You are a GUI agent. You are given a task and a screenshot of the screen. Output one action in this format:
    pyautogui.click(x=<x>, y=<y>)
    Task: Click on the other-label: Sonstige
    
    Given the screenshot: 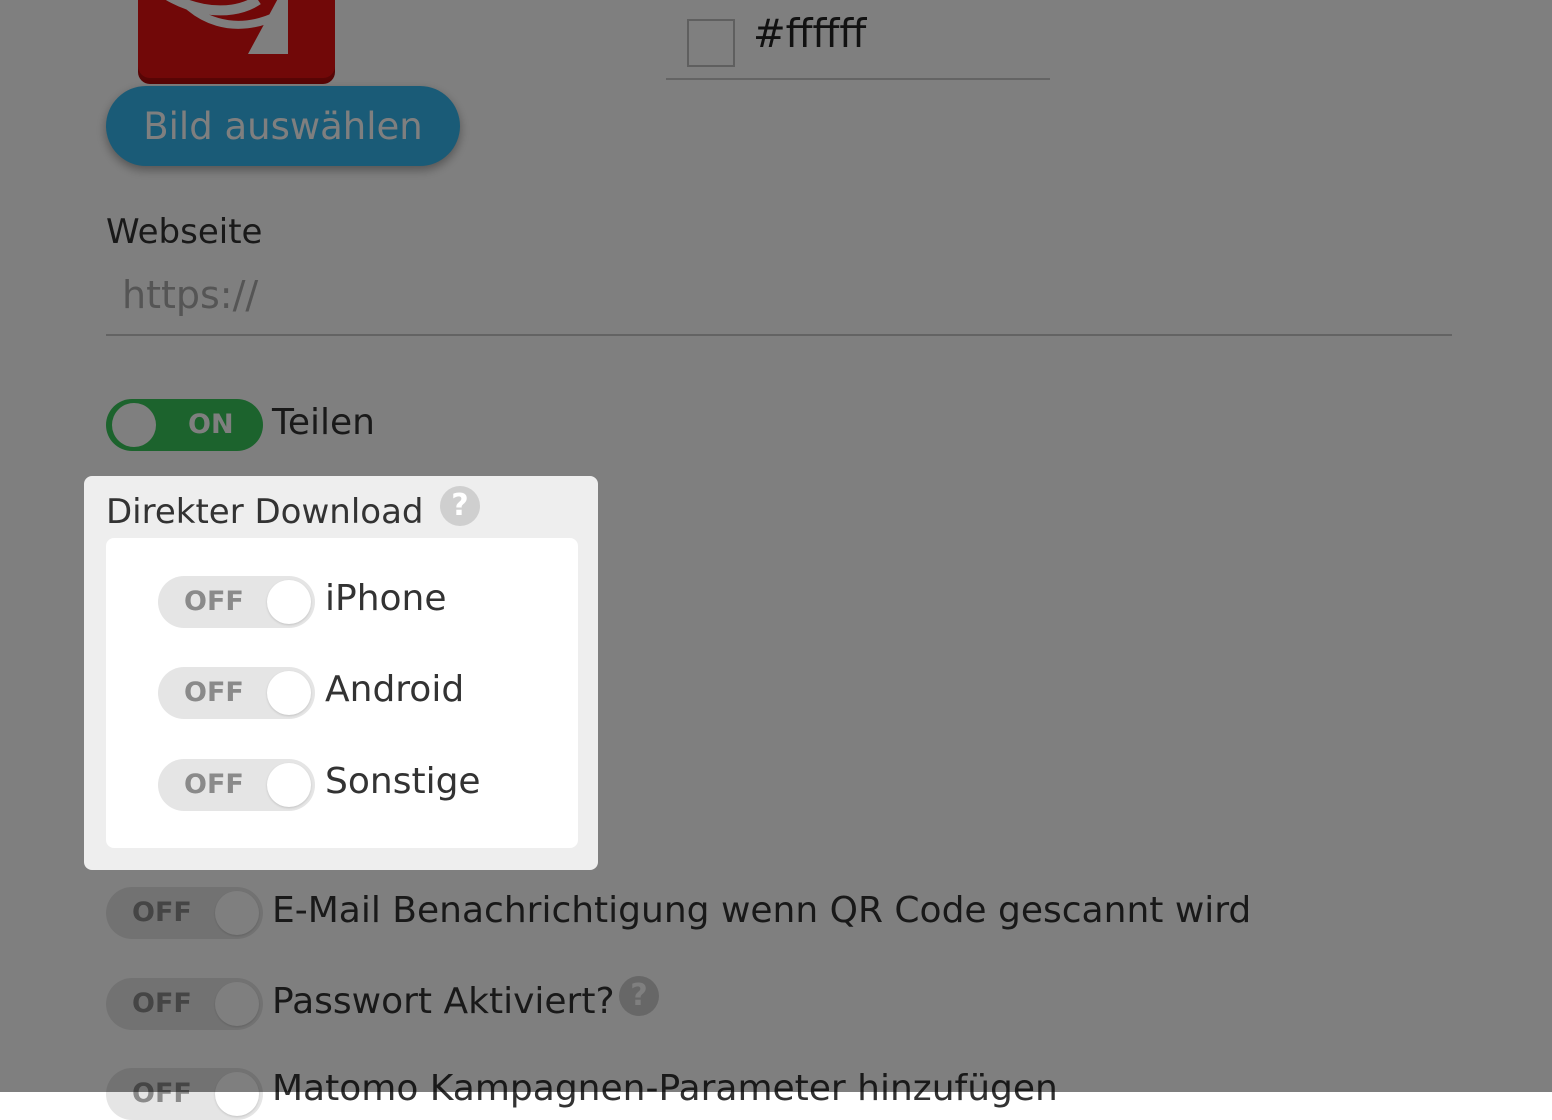 What is the action you would take?
    pyautogui.click(x=403, y=781)
    